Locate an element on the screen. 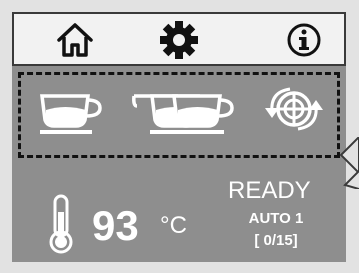 Image resolution: width=359 pixels, height=273 pixels. single-cup-button is located at coordinates (73, 109).